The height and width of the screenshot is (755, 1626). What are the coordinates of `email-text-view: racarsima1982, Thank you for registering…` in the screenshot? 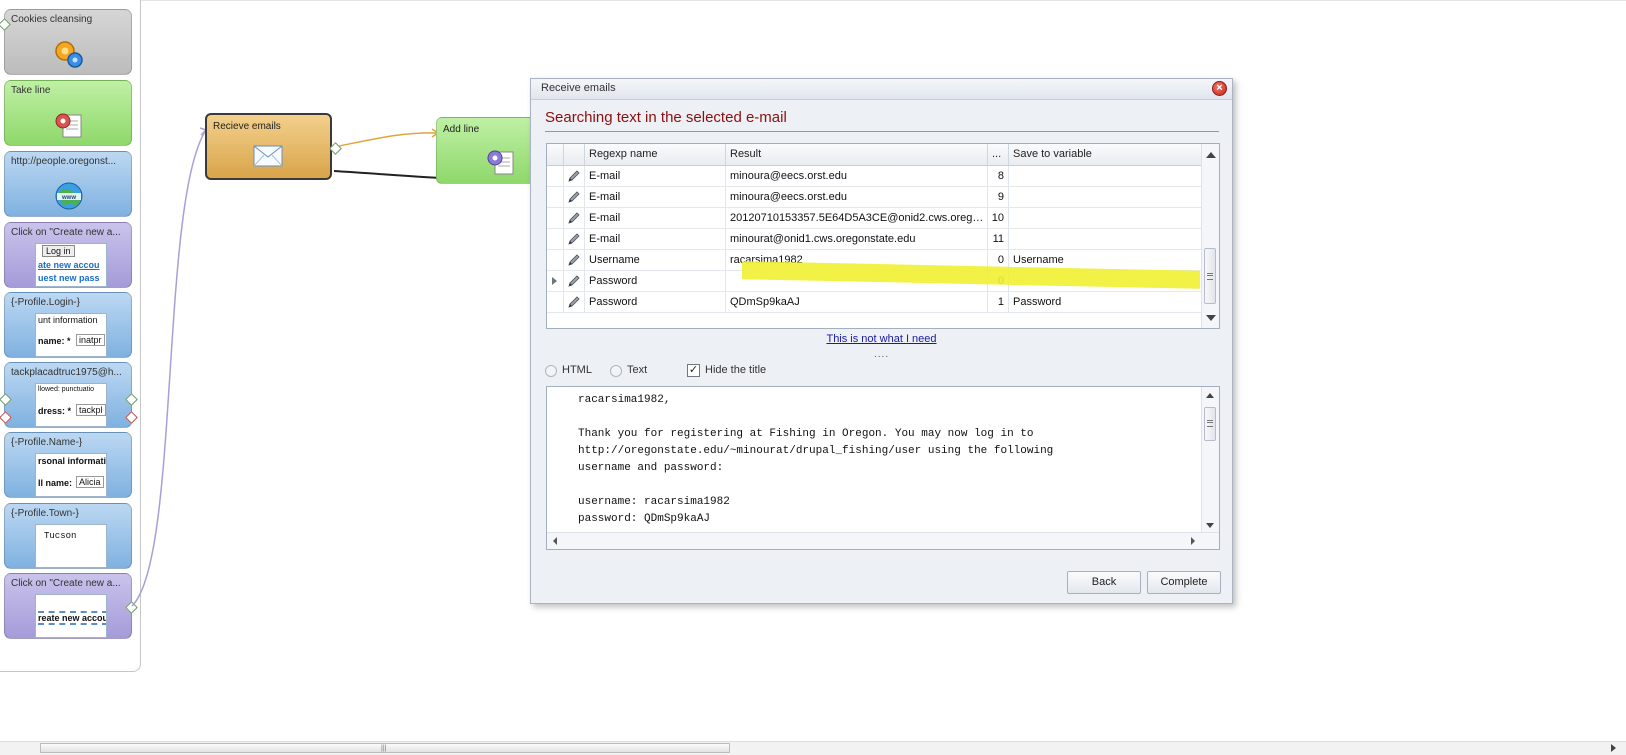 It's located at (883, 468).